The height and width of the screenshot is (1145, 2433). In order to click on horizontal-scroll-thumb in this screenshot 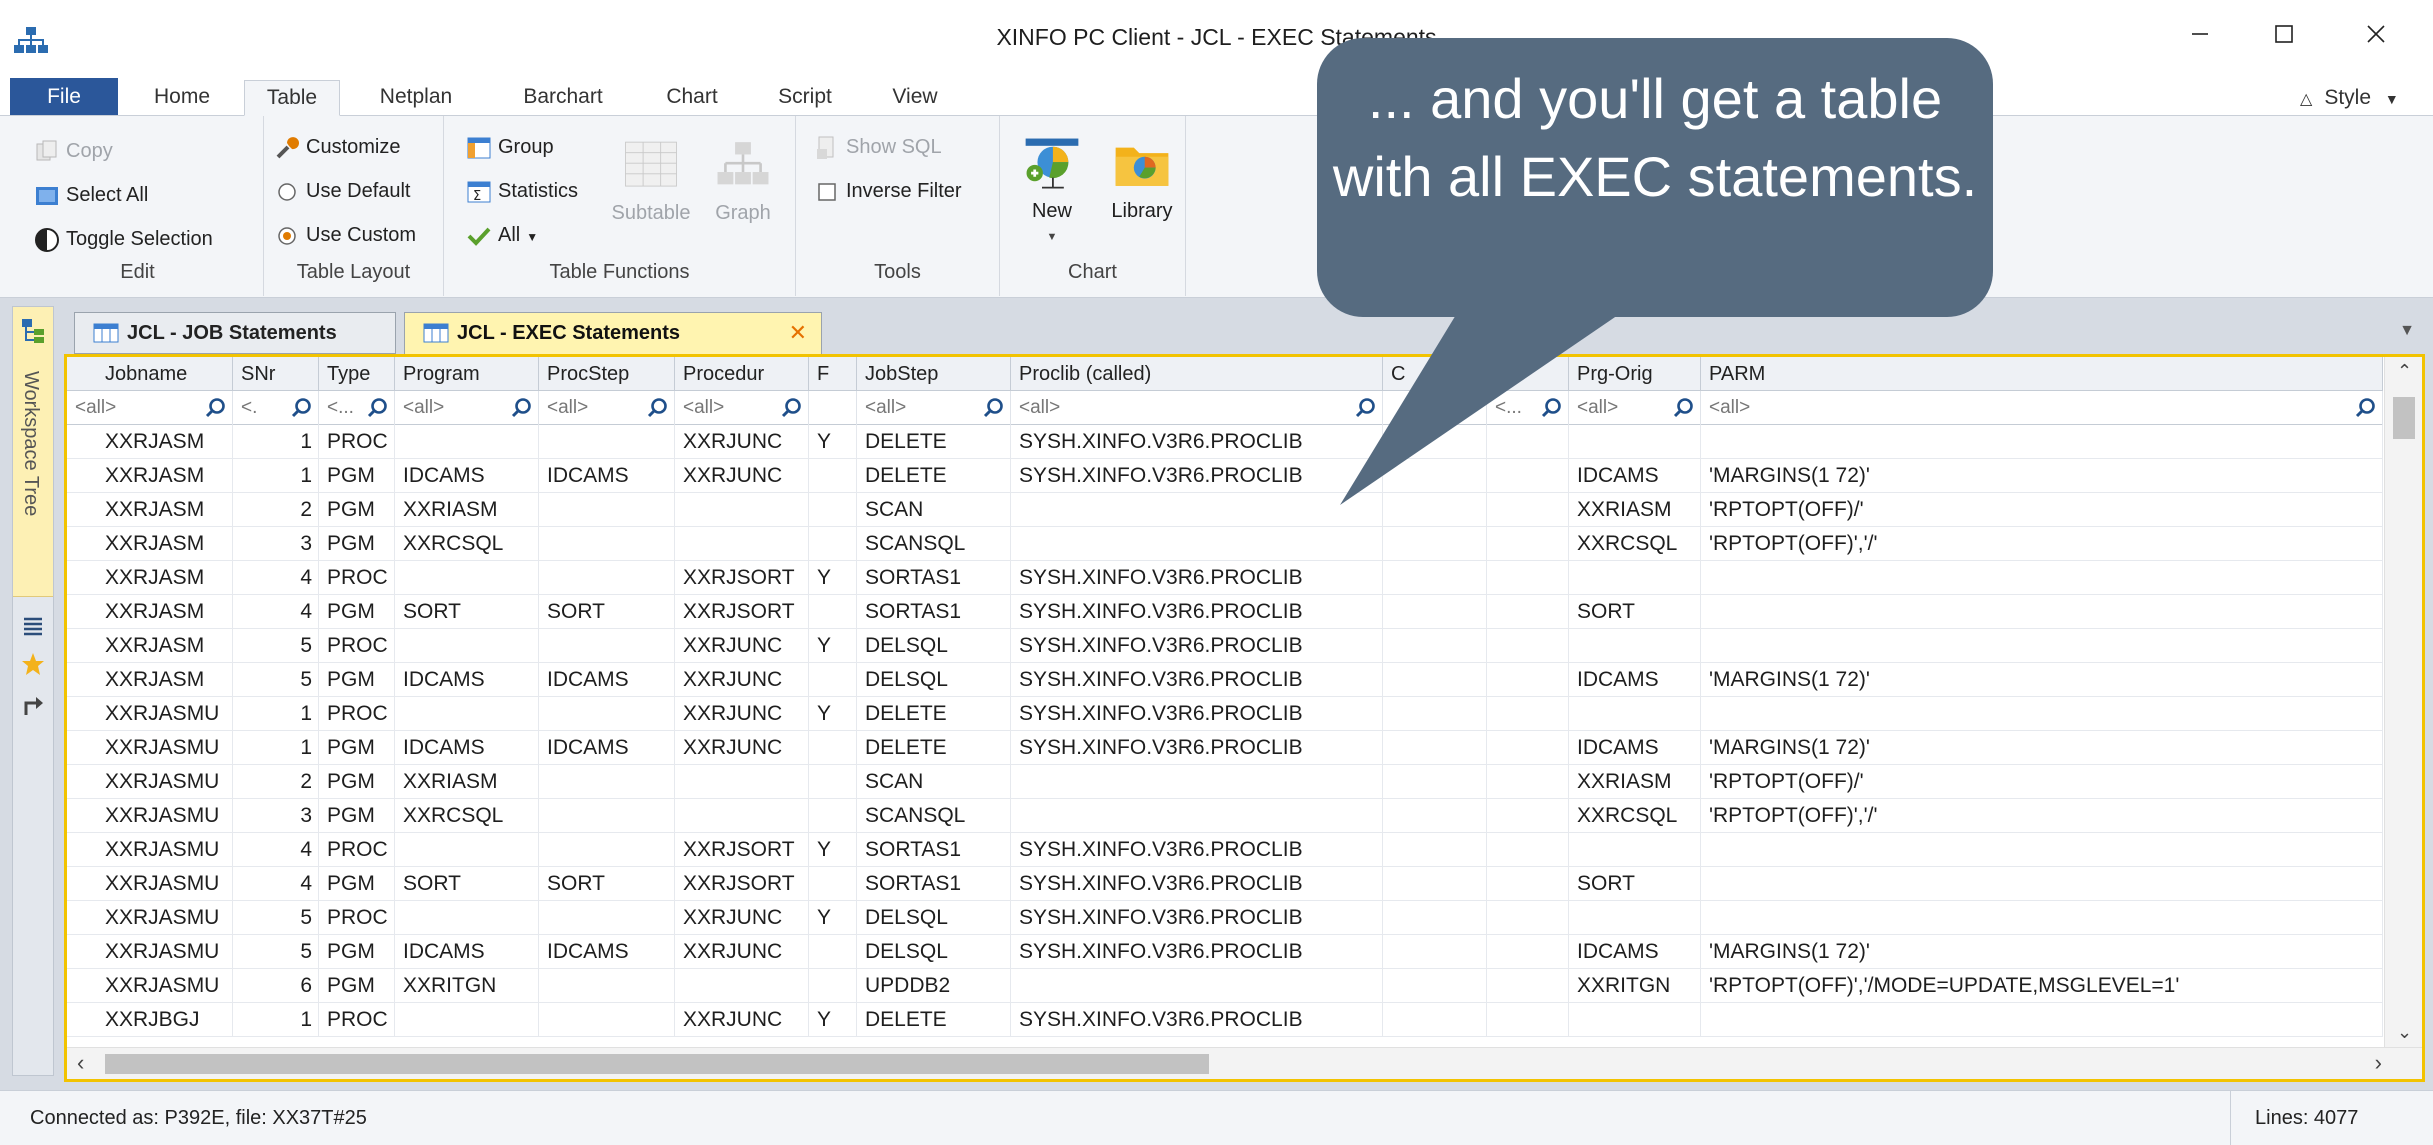, I will do `click(657, 1064)`.